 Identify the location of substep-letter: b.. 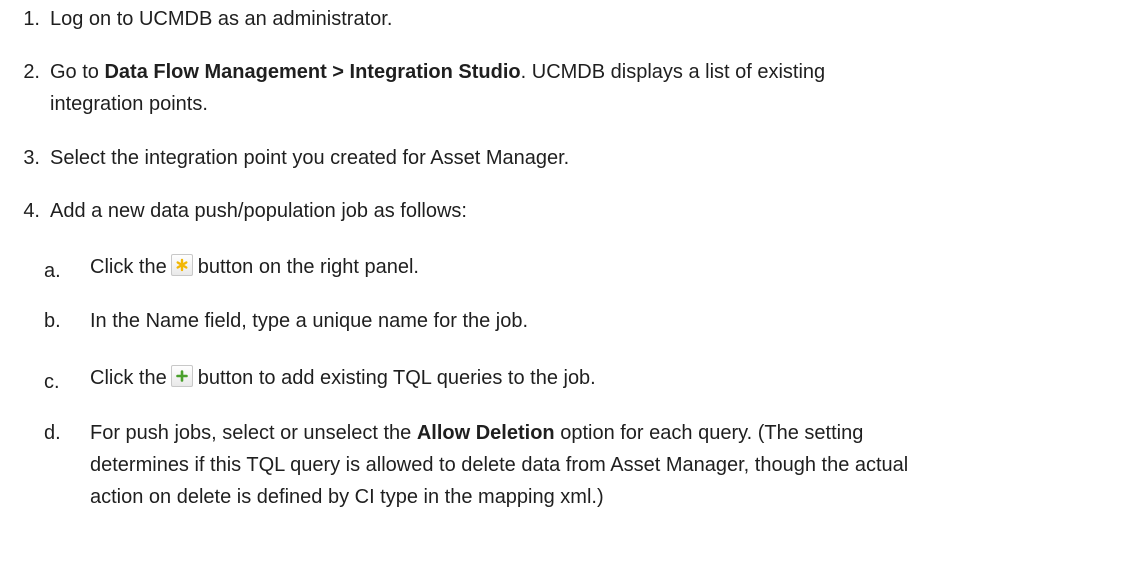
(52, 321).